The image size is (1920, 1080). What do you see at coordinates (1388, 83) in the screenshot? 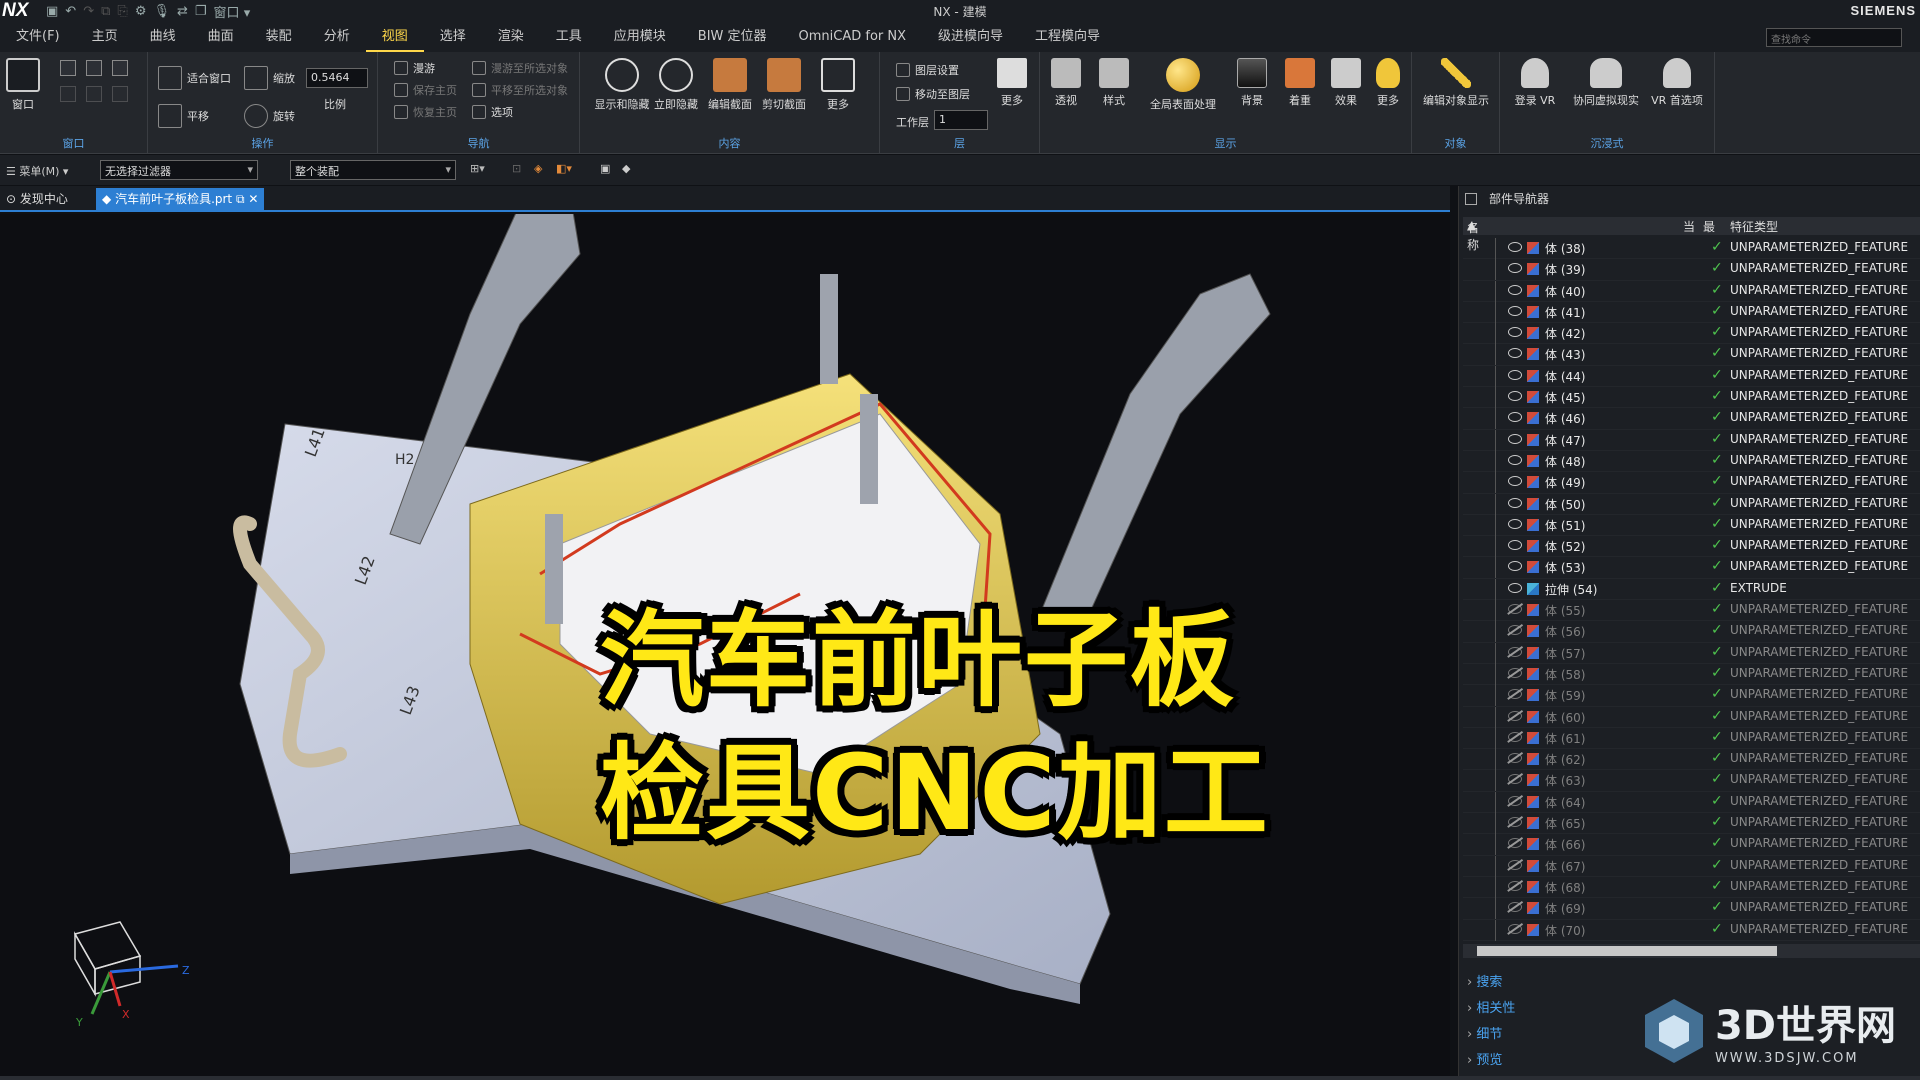
I see `display-more-button: 更多` at bounding box center [1388, 83].